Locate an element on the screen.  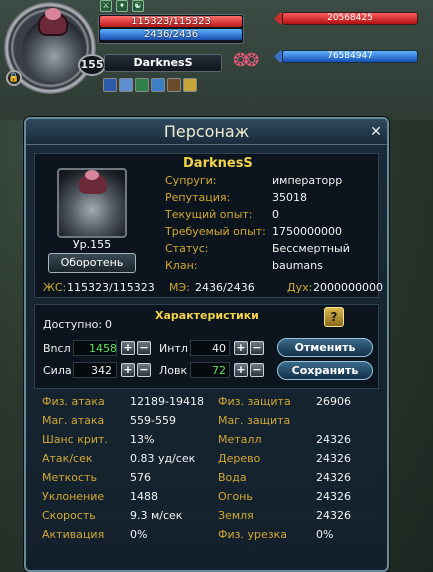
vit-value: 1458 is located at coordinates (103, 348).